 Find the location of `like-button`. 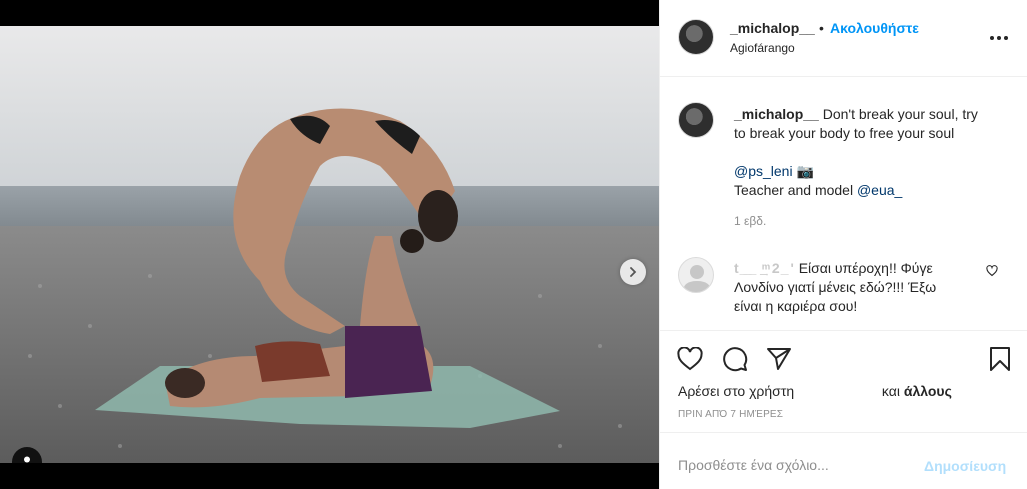

like-button is located at coordinates (690, 359).